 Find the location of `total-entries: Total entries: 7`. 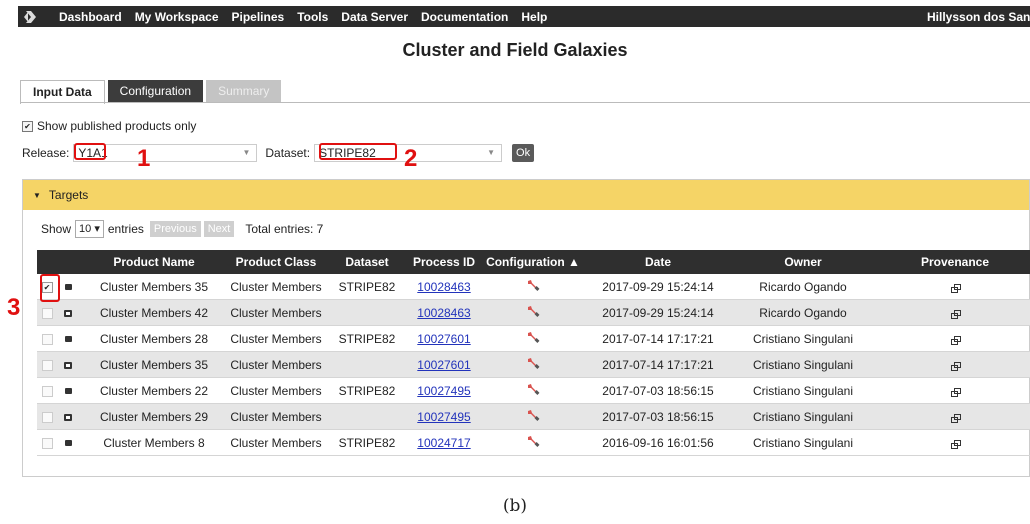

total-entries: Total entries: 7 is located at coordinates (284, 229).